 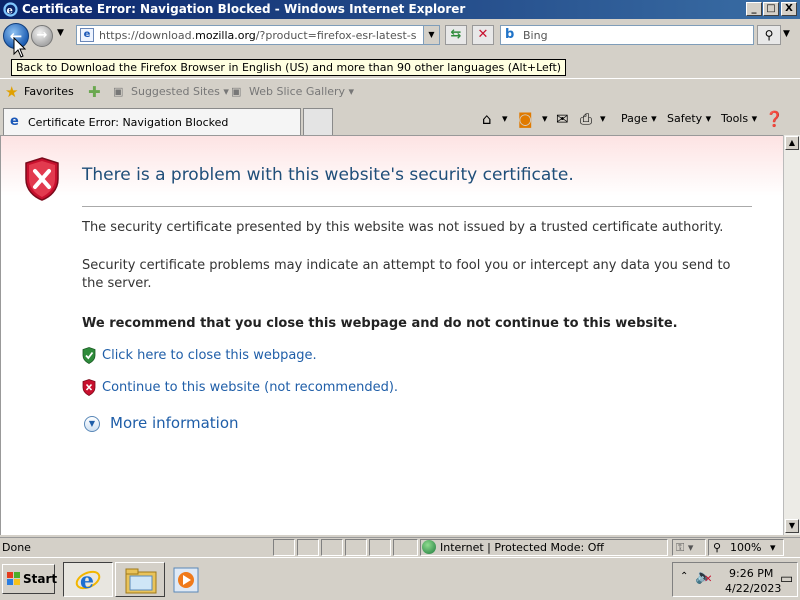 What do you see at coordinates (16, 547) in the screenshot?
I see `status-text: Done` at bounding box center [16, 547].